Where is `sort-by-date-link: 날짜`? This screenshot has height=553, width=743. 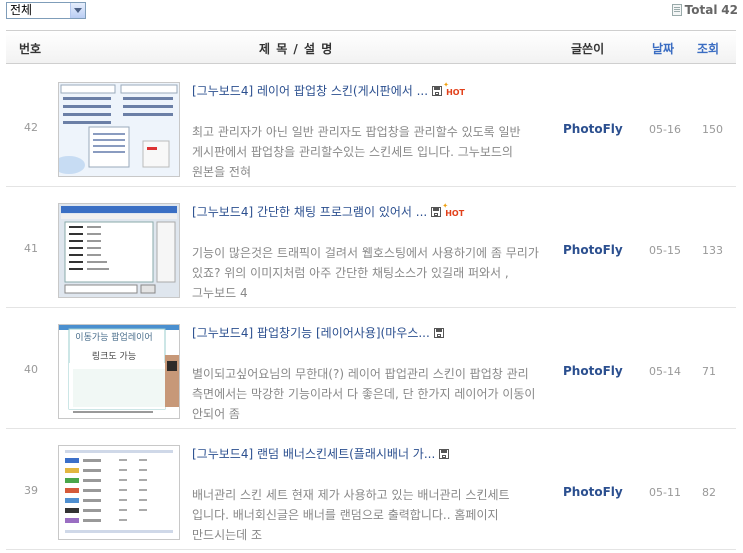
sort-by-date-link: 날짜 is located at coordinates (663, 48).